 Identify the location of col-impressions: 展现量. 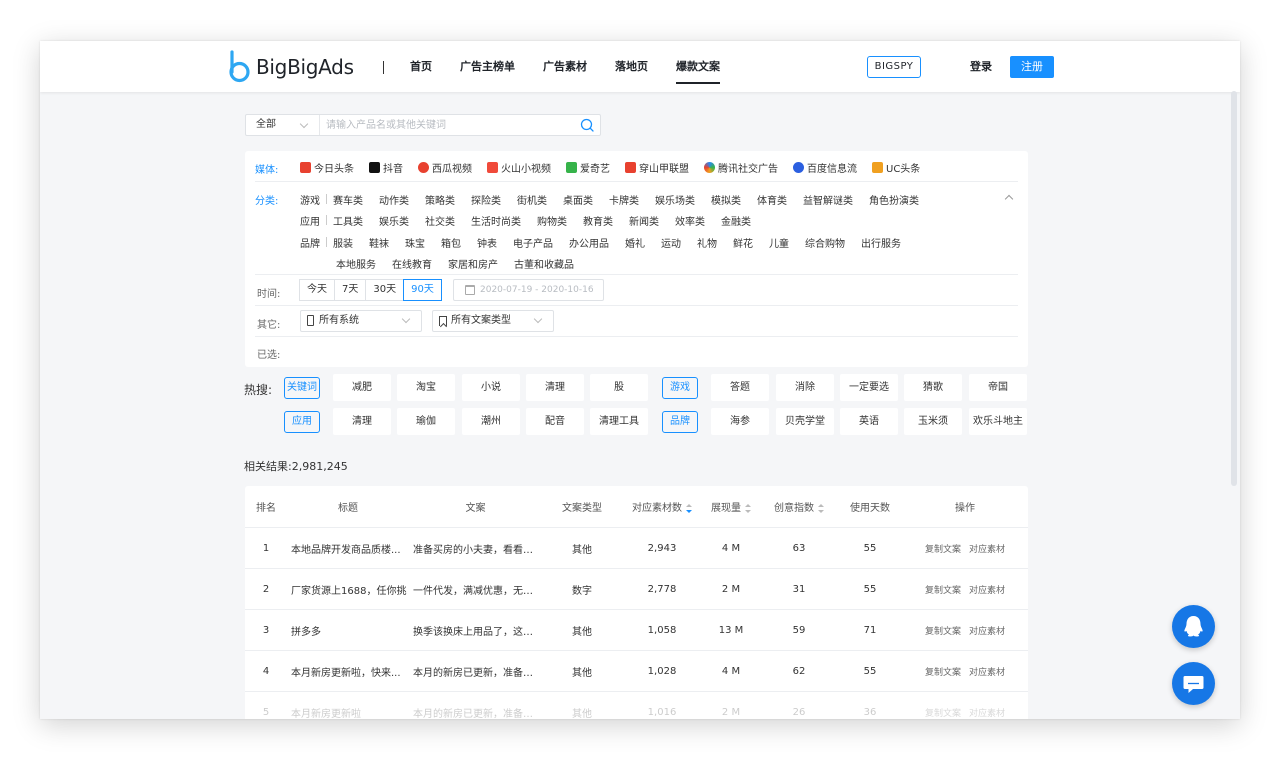
(731, 506).